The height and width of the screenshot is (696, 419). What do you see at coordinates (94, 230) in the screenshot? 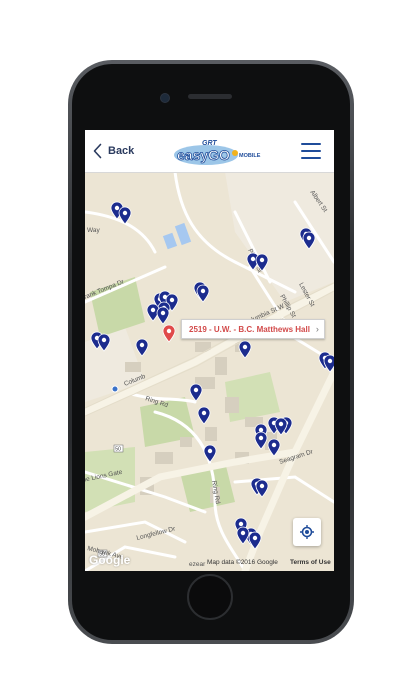
I see `street-label: Way` at bounding box center [94, 230].